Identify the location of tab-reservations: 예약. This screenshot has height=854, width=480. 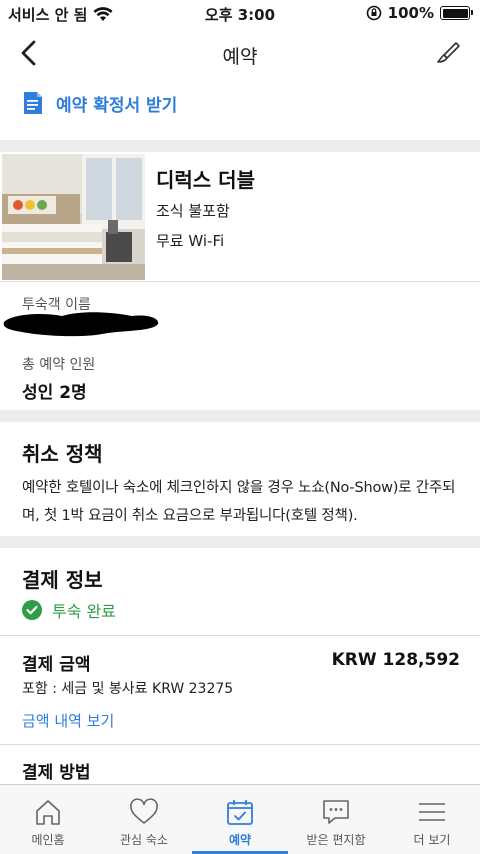
(240, 819).